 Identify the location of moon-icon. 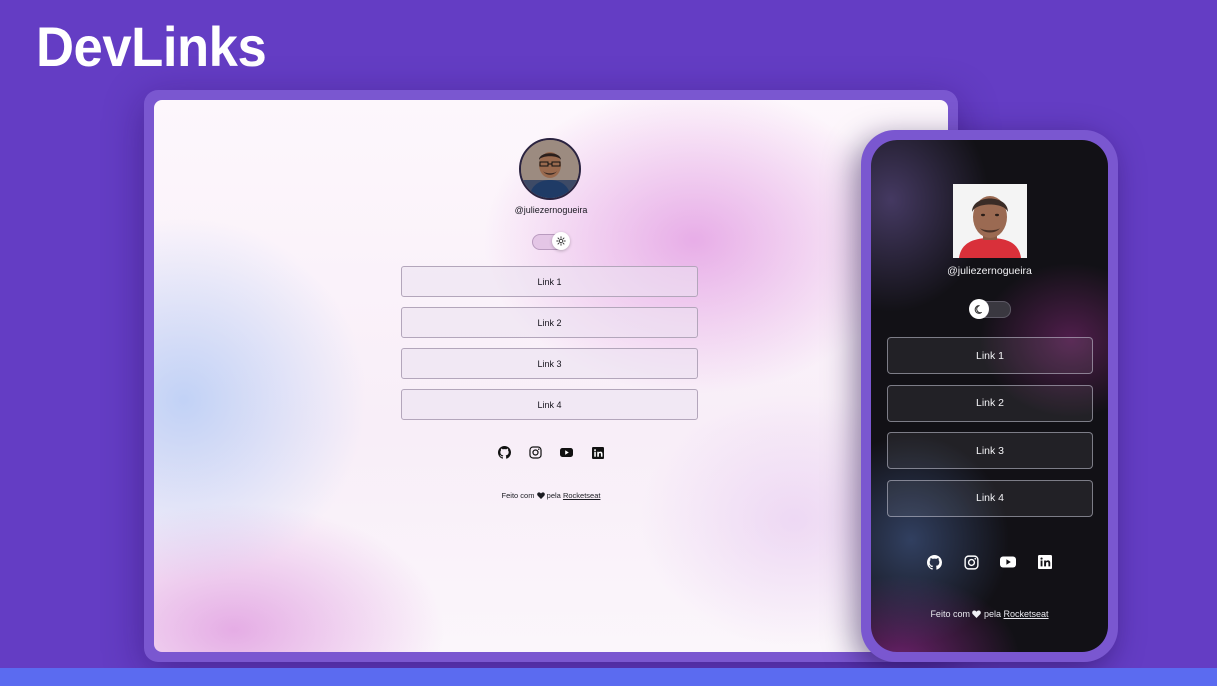
(978, 309).